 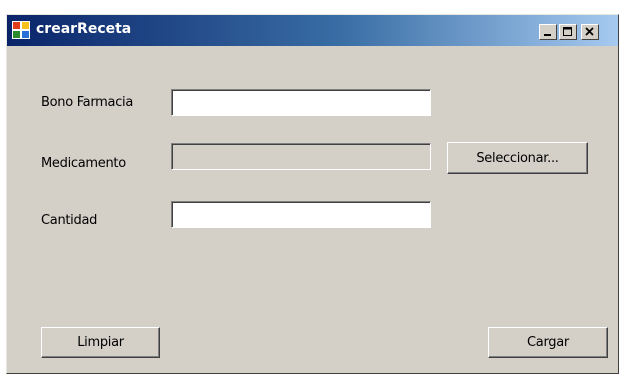 I want to click on bono-farmacia-input, so click(x=301, y=102).